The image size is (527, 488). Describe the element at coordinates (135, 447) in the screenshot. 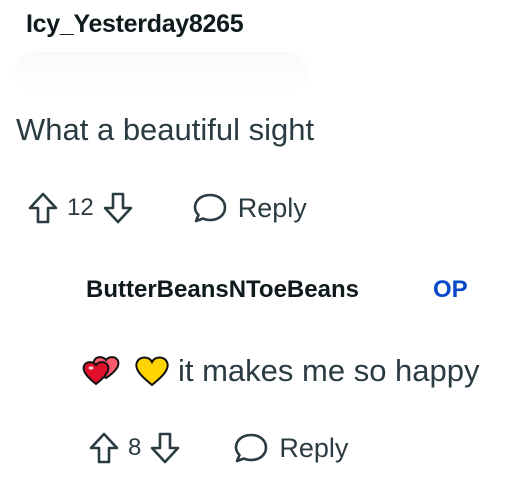

I see `upvote-count: 8` at that location.